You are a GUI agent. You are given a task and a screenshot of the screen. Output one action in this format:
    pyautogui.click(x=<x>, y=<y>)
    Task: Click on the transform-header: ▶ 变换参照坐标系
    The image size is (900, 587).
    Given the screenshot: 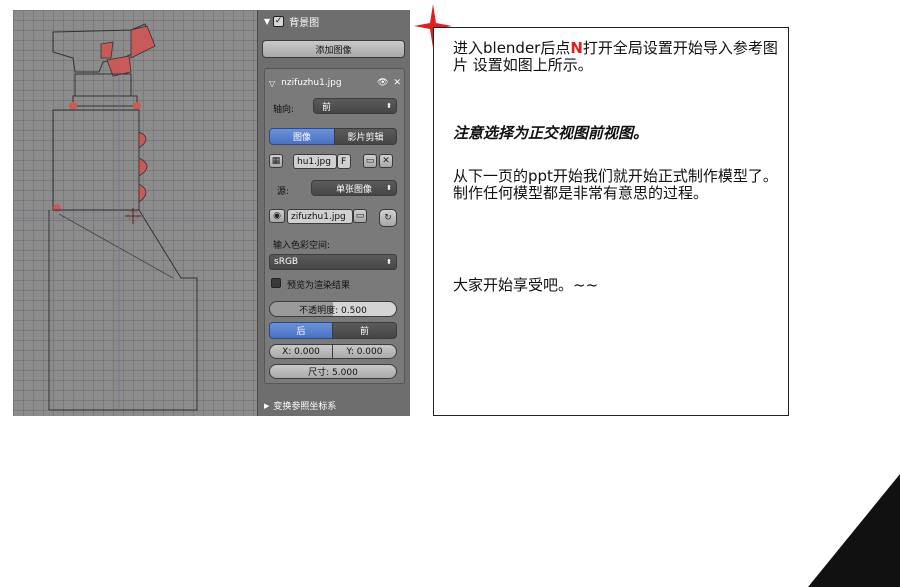 What is the action you would take?
    pyautogui.click(x=300, y=406)
    